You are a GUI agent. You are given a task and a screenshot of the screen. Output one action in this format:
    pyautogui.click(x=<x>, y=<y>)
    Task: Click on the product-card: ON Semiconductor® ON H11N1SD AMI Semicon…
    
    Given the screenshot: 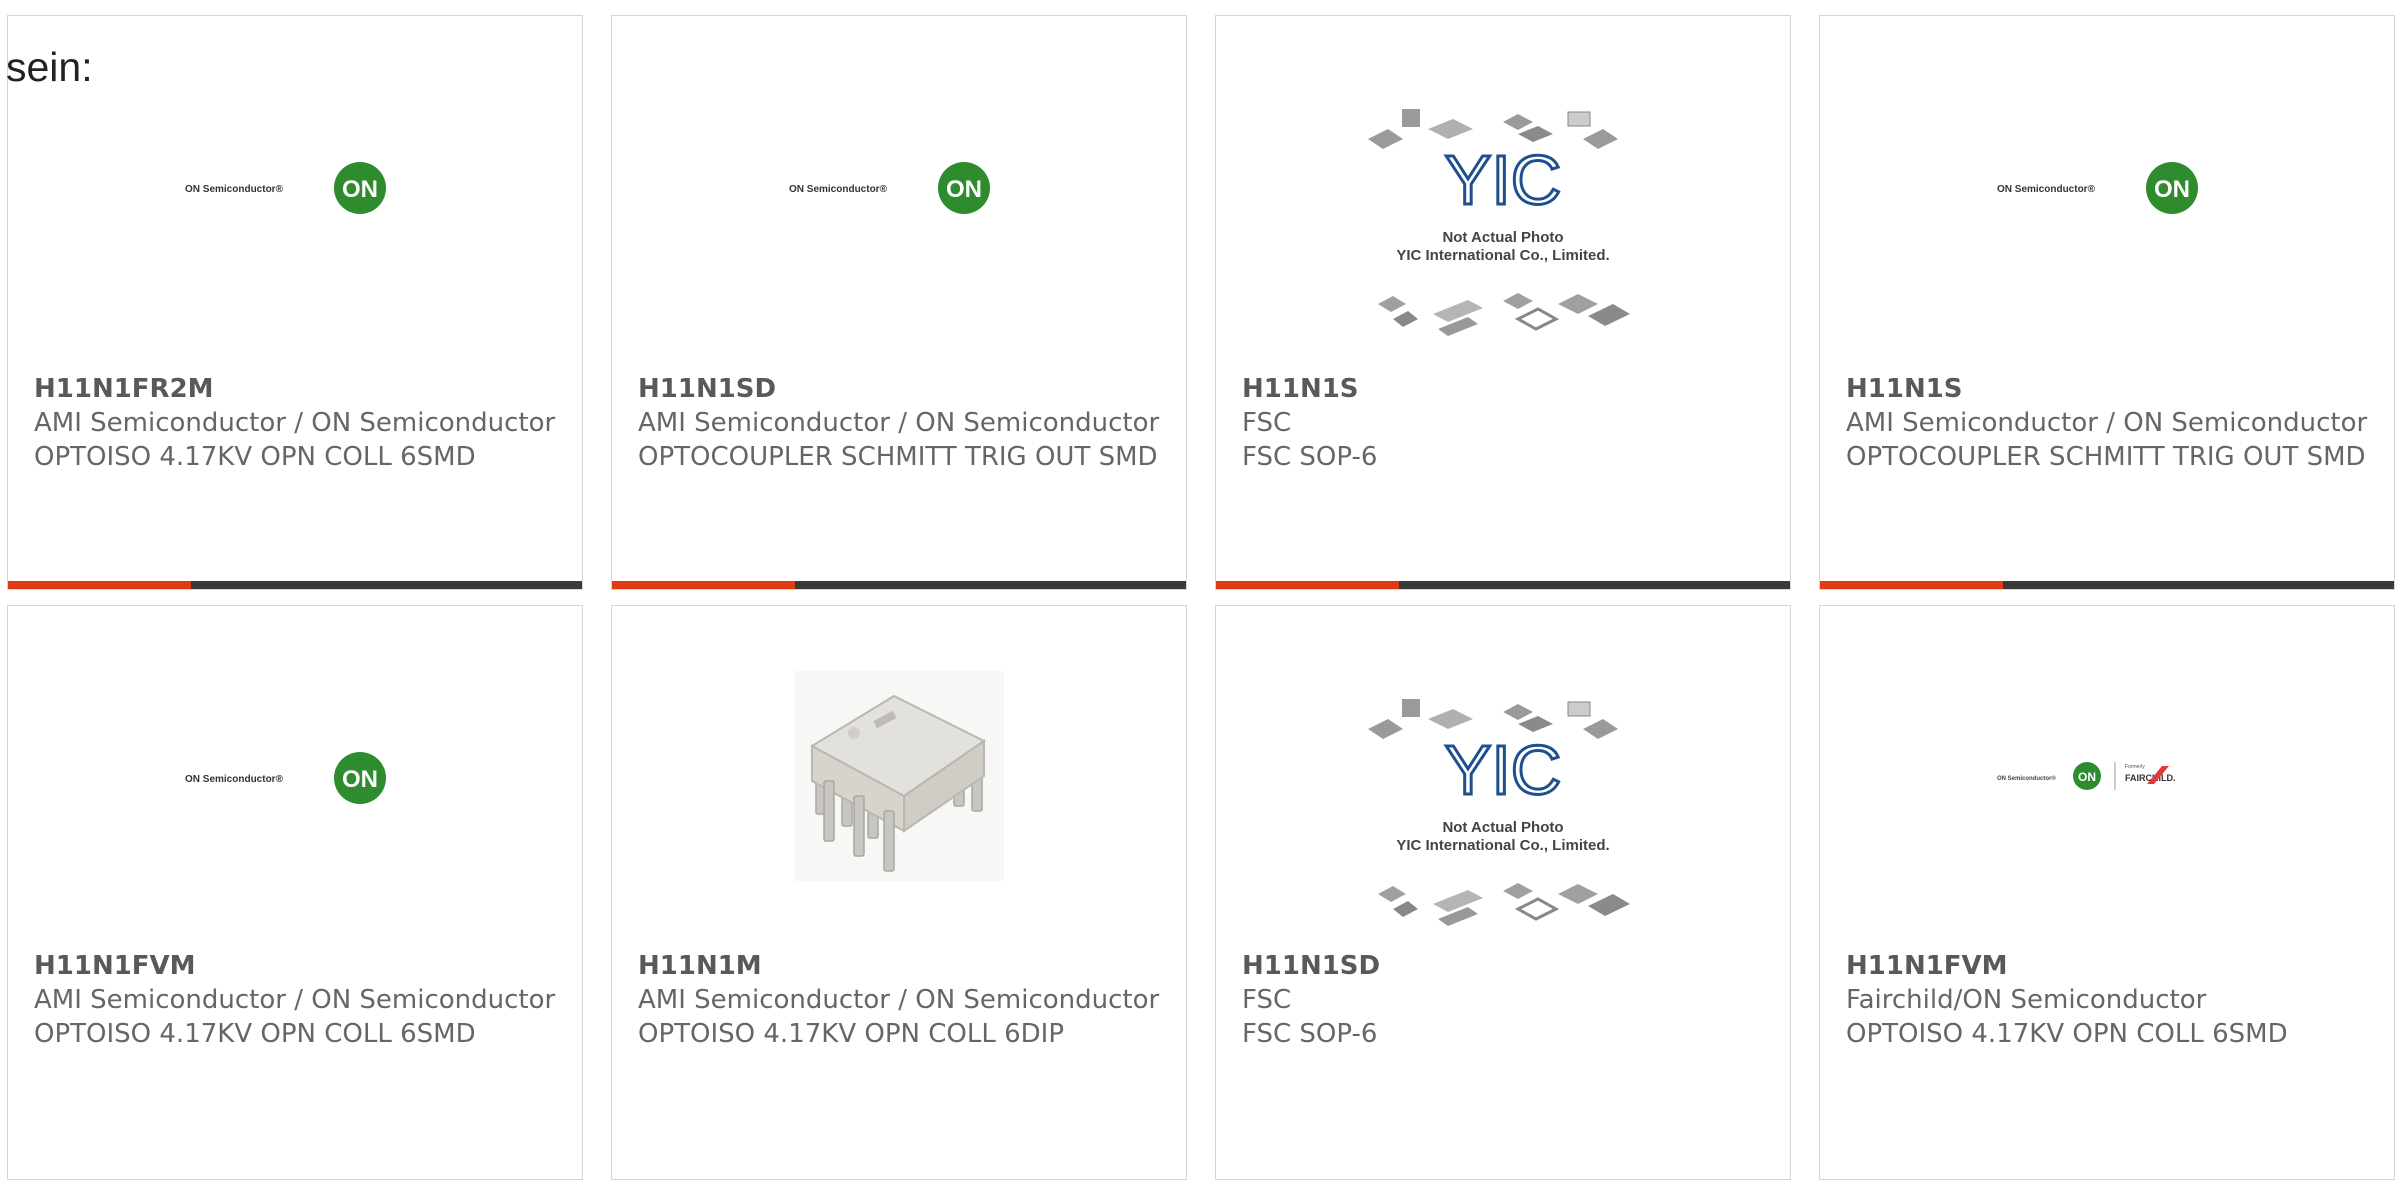 What is the action you would take?
    pyautogui.click(x=899, y=302)
    